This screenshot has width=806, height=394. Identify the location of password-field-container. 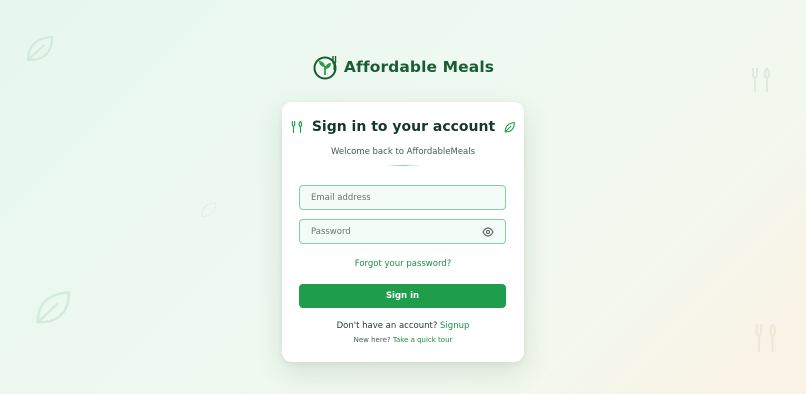
(402, 231).